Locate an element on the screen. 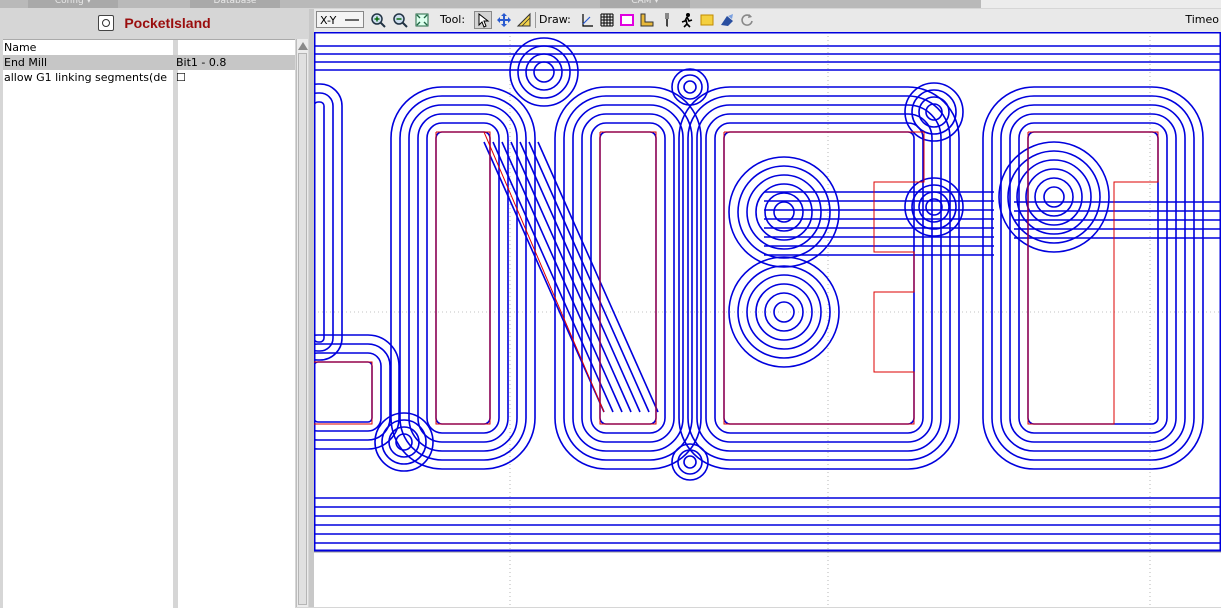 The height and width of the screenshot is (608, 1221). zoom-fit-button is located at coordinates (422, 20).